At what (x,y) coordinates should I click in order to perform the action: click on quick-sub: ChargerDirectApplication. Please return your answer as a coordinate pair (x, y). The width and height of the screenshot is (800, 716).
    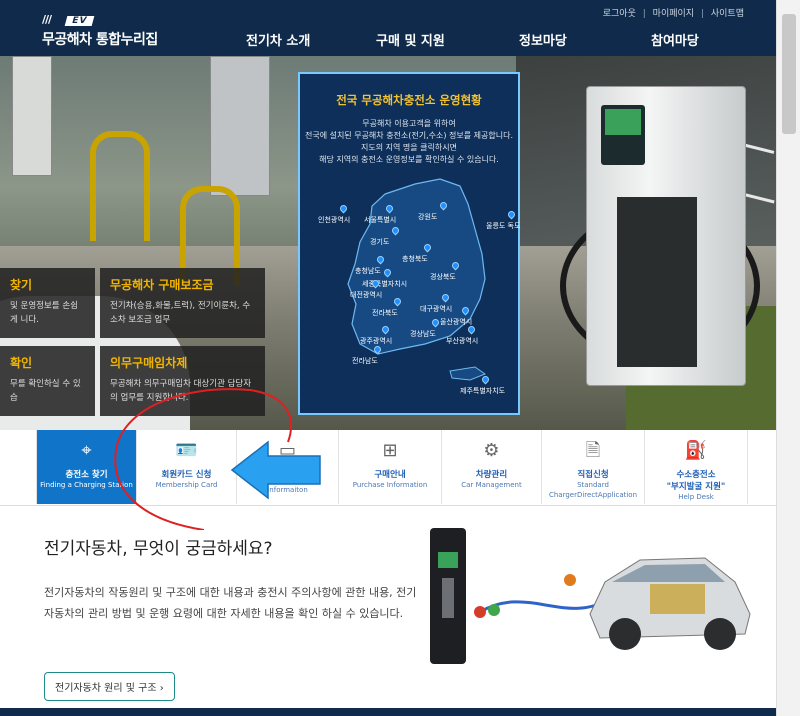
    Looking at the image, I should click on (593, 495).